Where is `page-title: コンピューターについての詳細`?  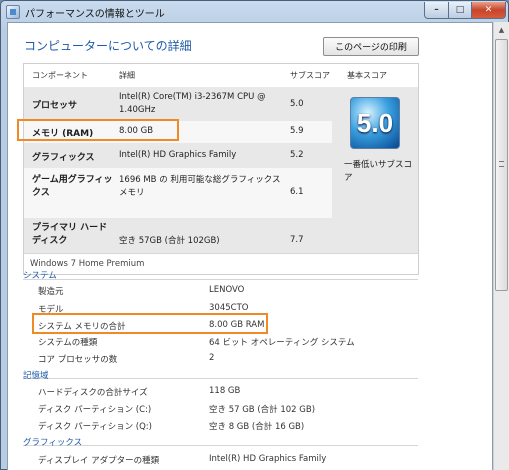
page-title: コンピューターについての詳細 is located at coordinates (108, 46).